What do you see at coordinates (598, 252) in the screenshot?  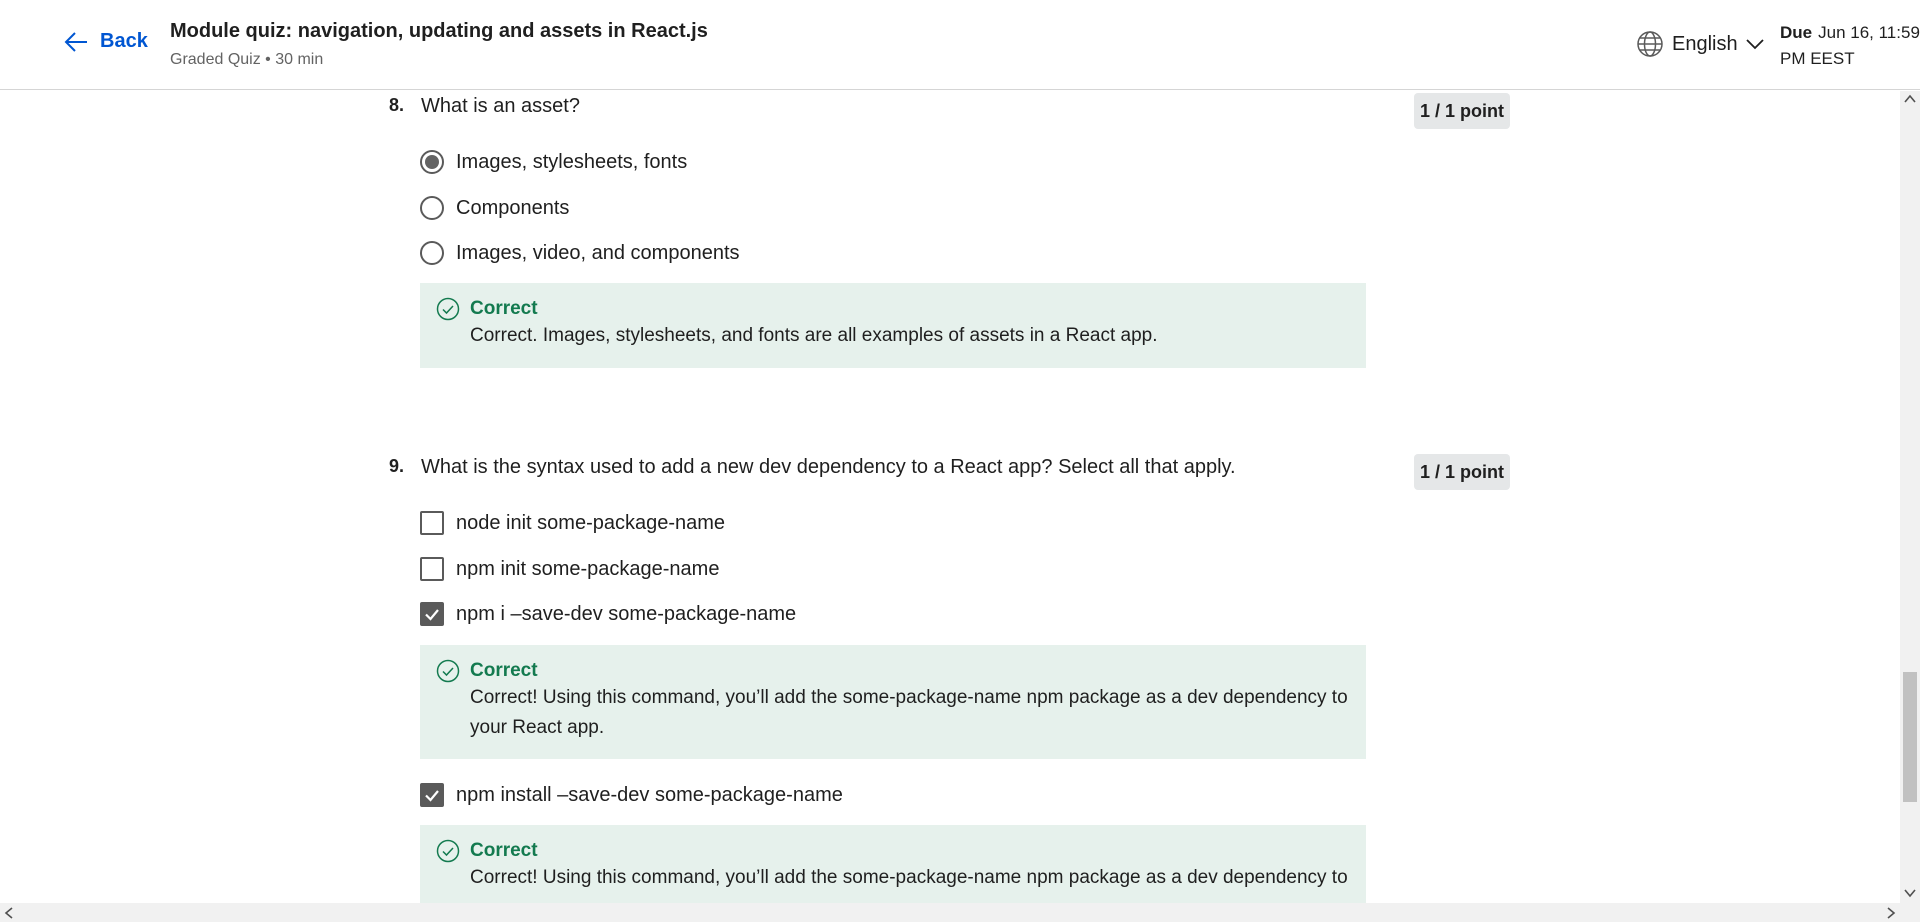 I see `option-label: Images, video, and components` at bounding box center [598, 252].